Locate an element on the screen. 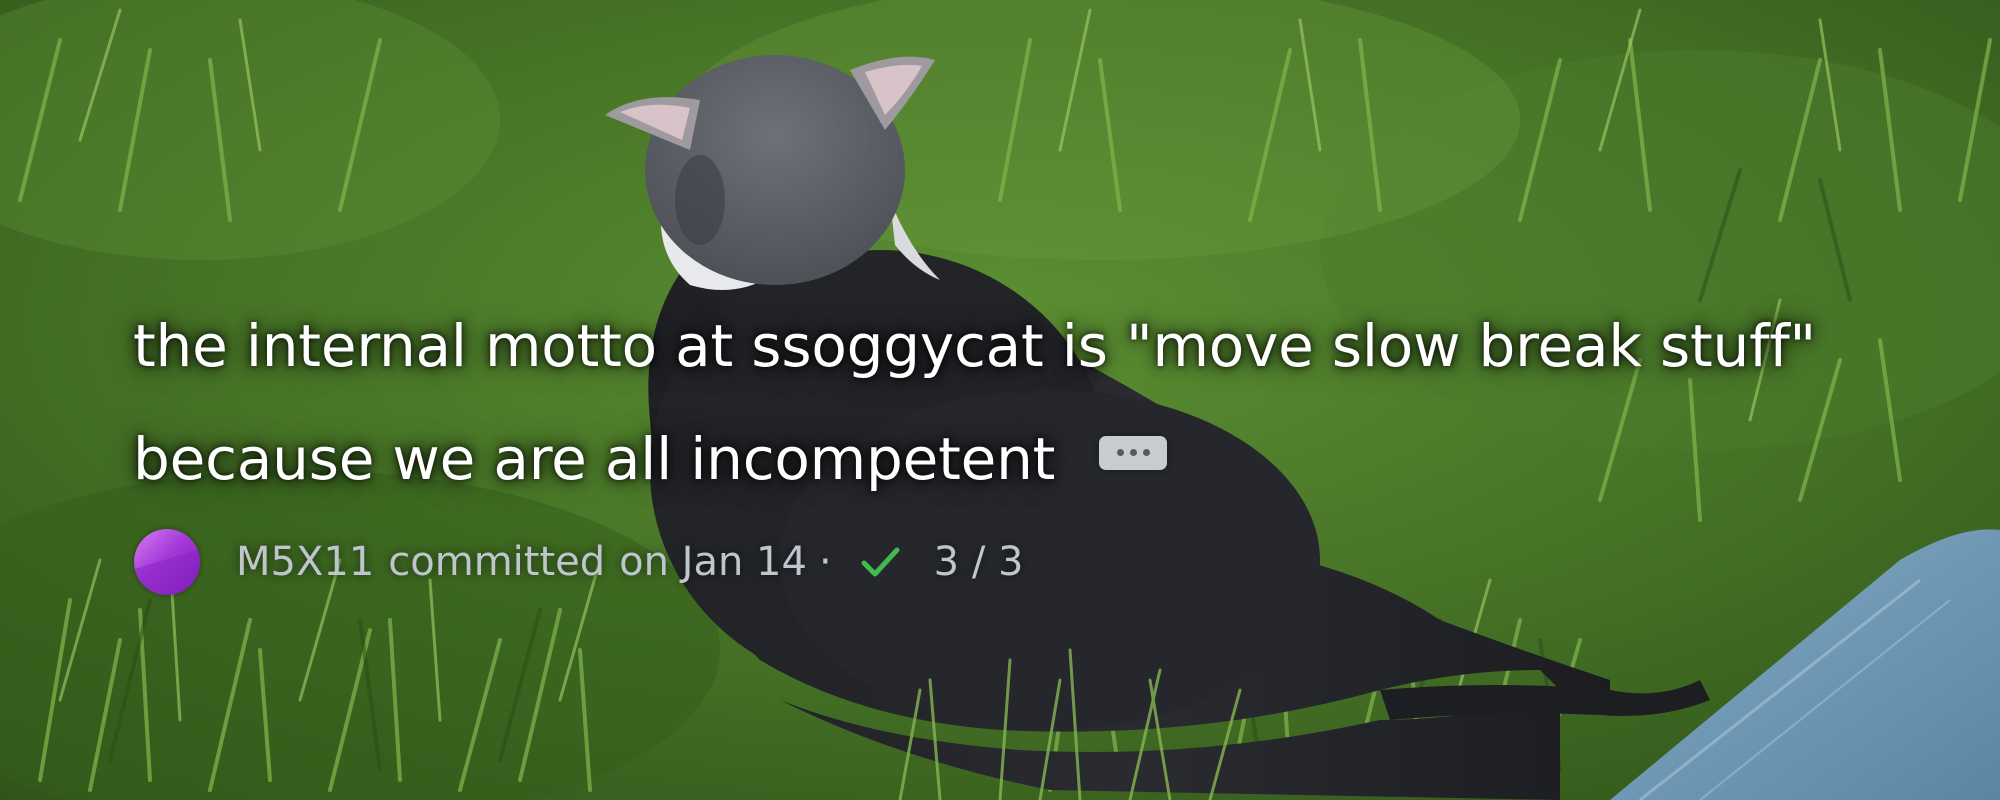 The width and height of the screenshot is (2000, 800). checks-status-count: 3 / 3 is located at coordinates (979, 562).